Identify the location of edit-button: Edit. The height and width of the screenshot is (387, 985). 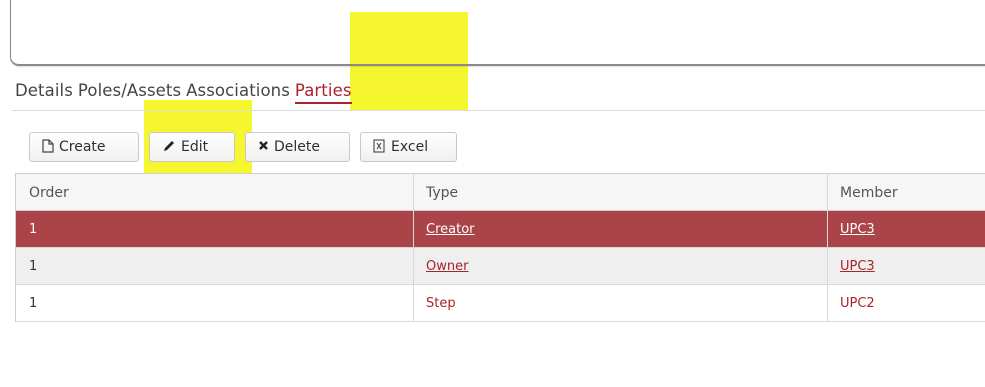
(192, 147).